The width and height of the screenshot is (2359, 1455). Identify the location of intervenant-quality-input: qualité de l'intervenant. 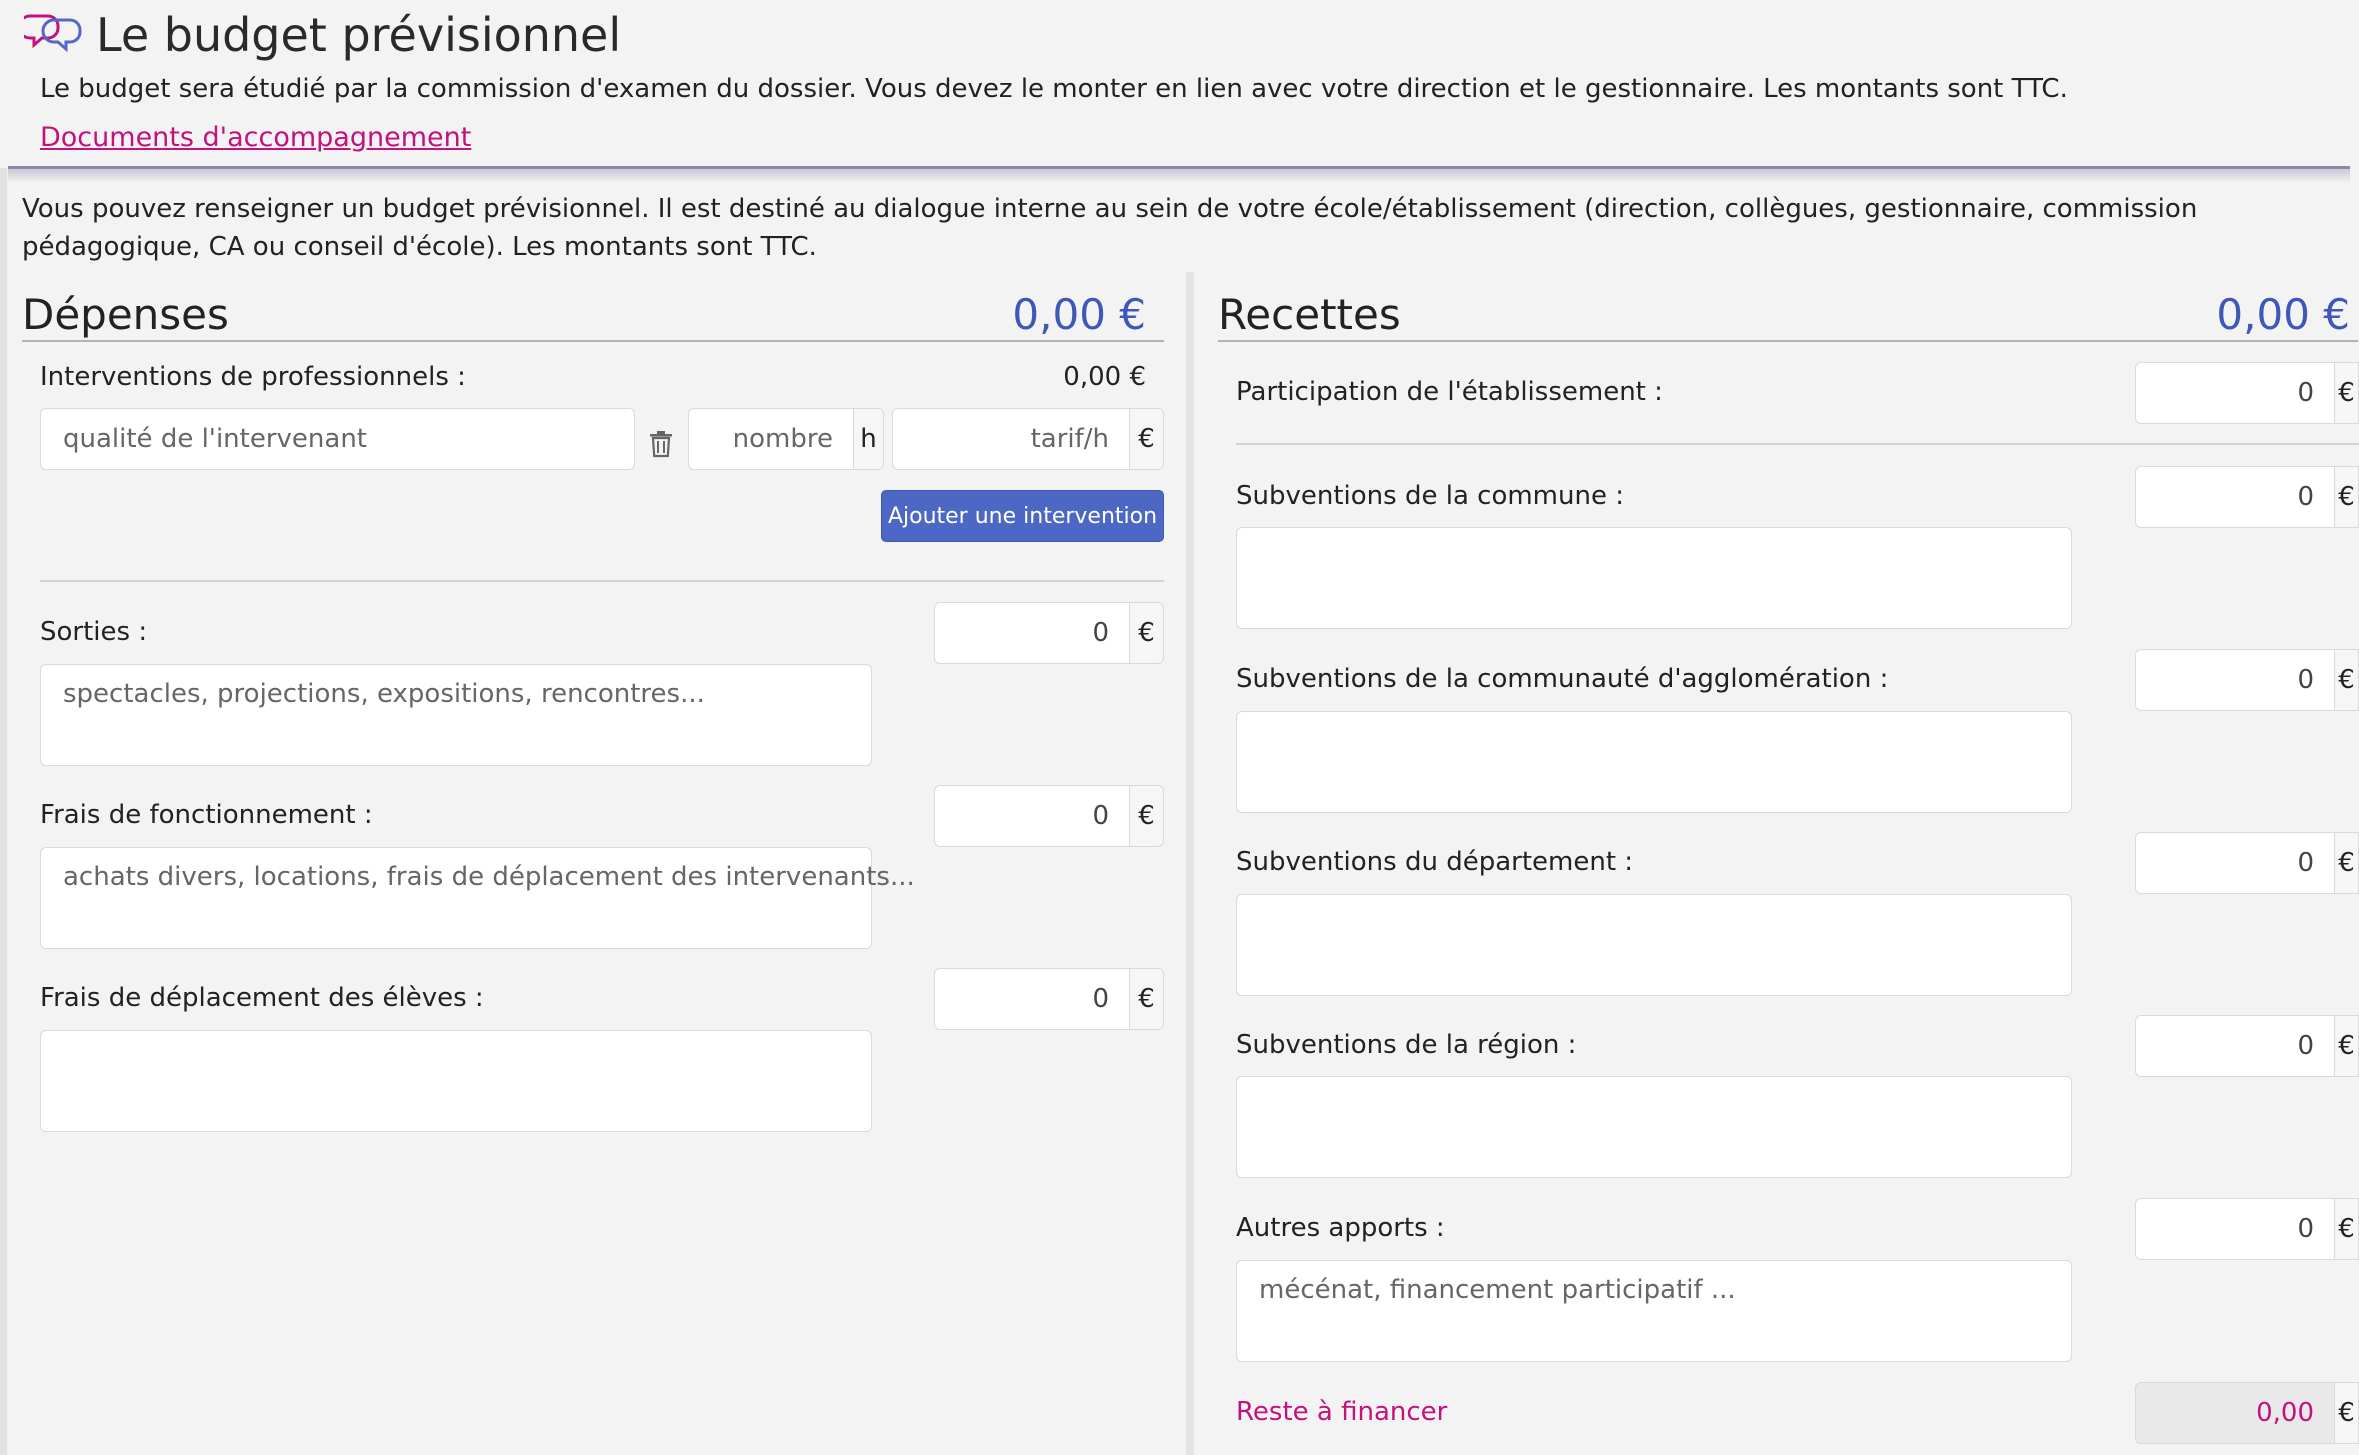
(337, 439).